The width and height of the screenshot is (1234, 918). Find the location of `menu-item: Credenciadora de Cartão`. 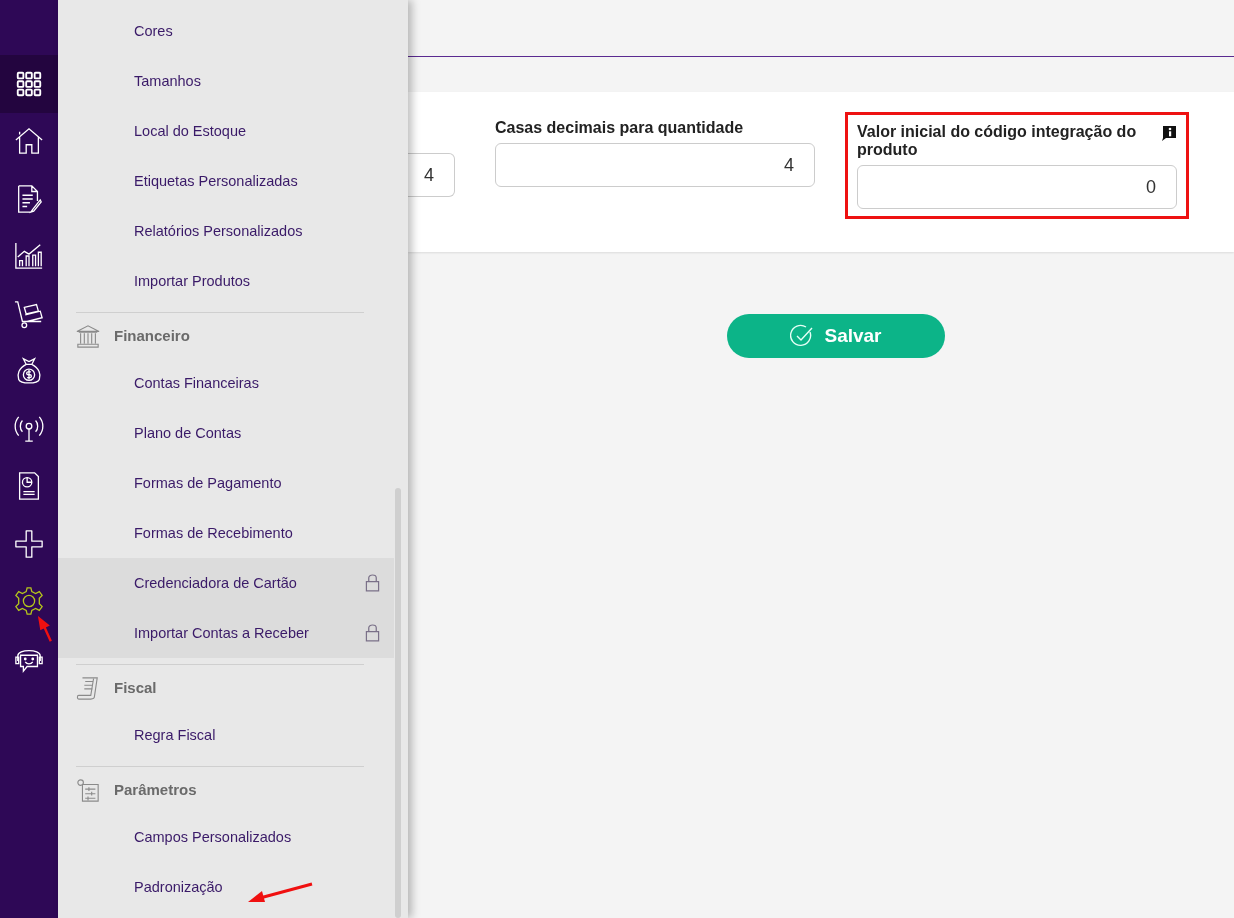

menu-item: Credenciadora de Cartão is located at coordinates (226, 583).